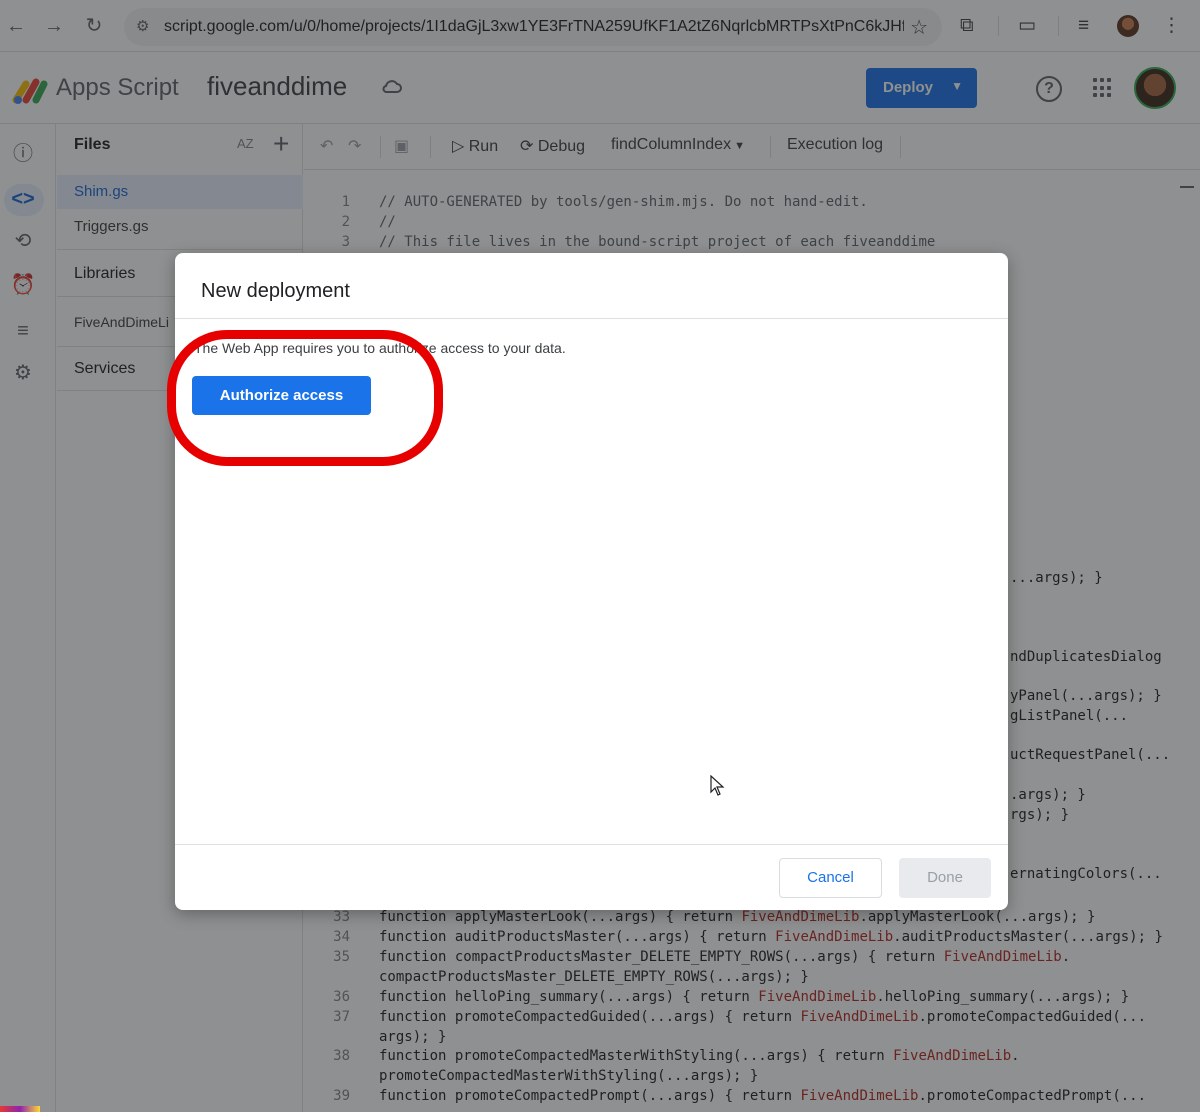 This screenshot has width=1200, height=1112. Describe the element at coordinates (945, 878) in the screenshot. I see `done-button: Done` at that location.